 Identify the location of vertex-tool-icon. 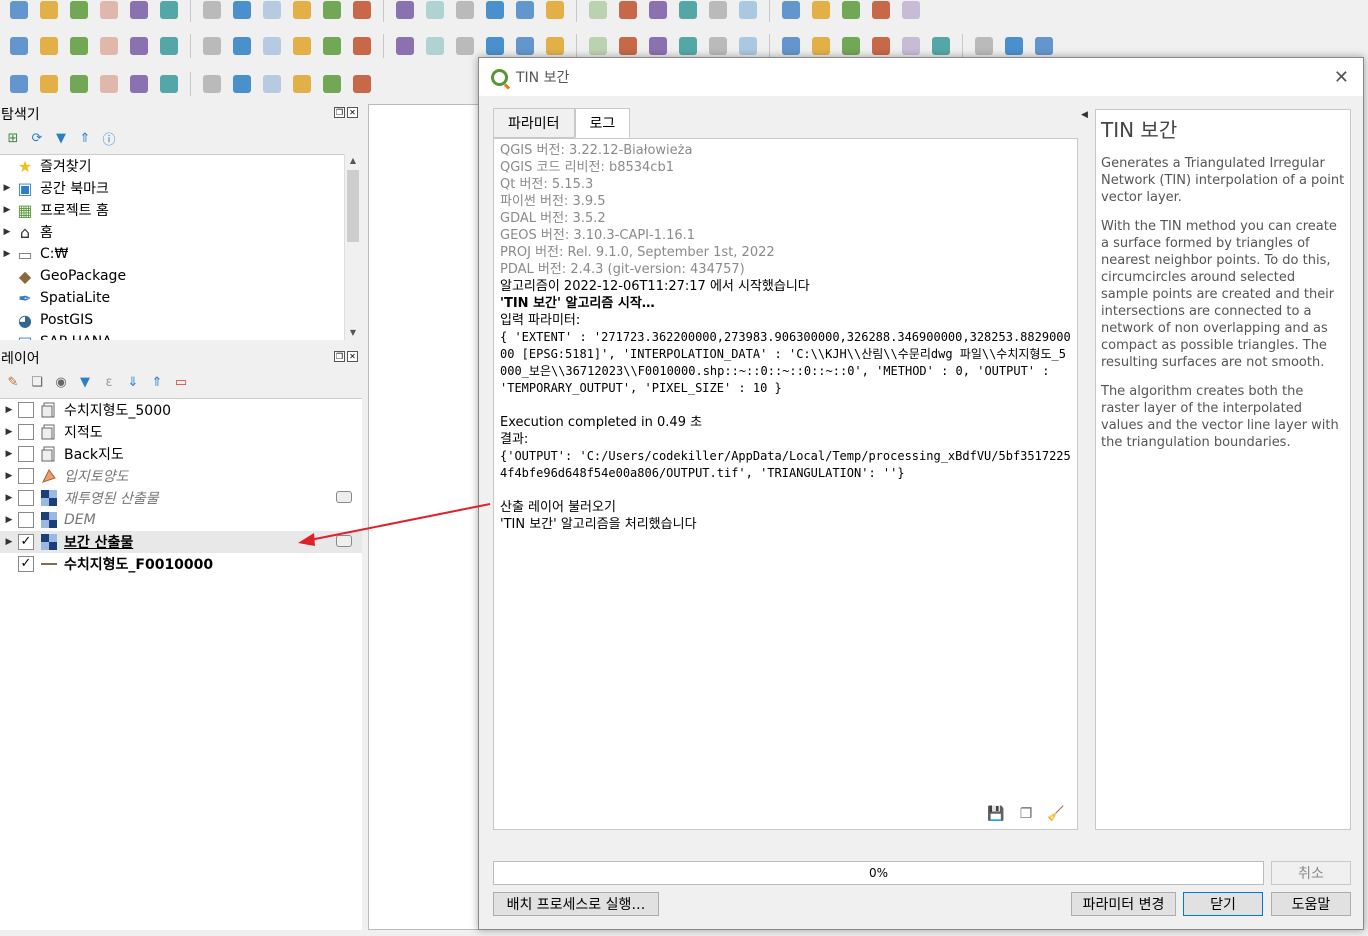
(362, 46).